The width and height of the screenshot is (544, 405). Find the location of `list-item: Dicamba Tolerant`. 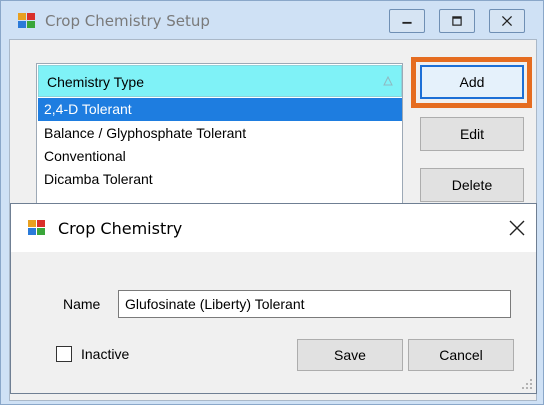

list-item: Dicamba Tolerant is located at coordinates (220, 179).